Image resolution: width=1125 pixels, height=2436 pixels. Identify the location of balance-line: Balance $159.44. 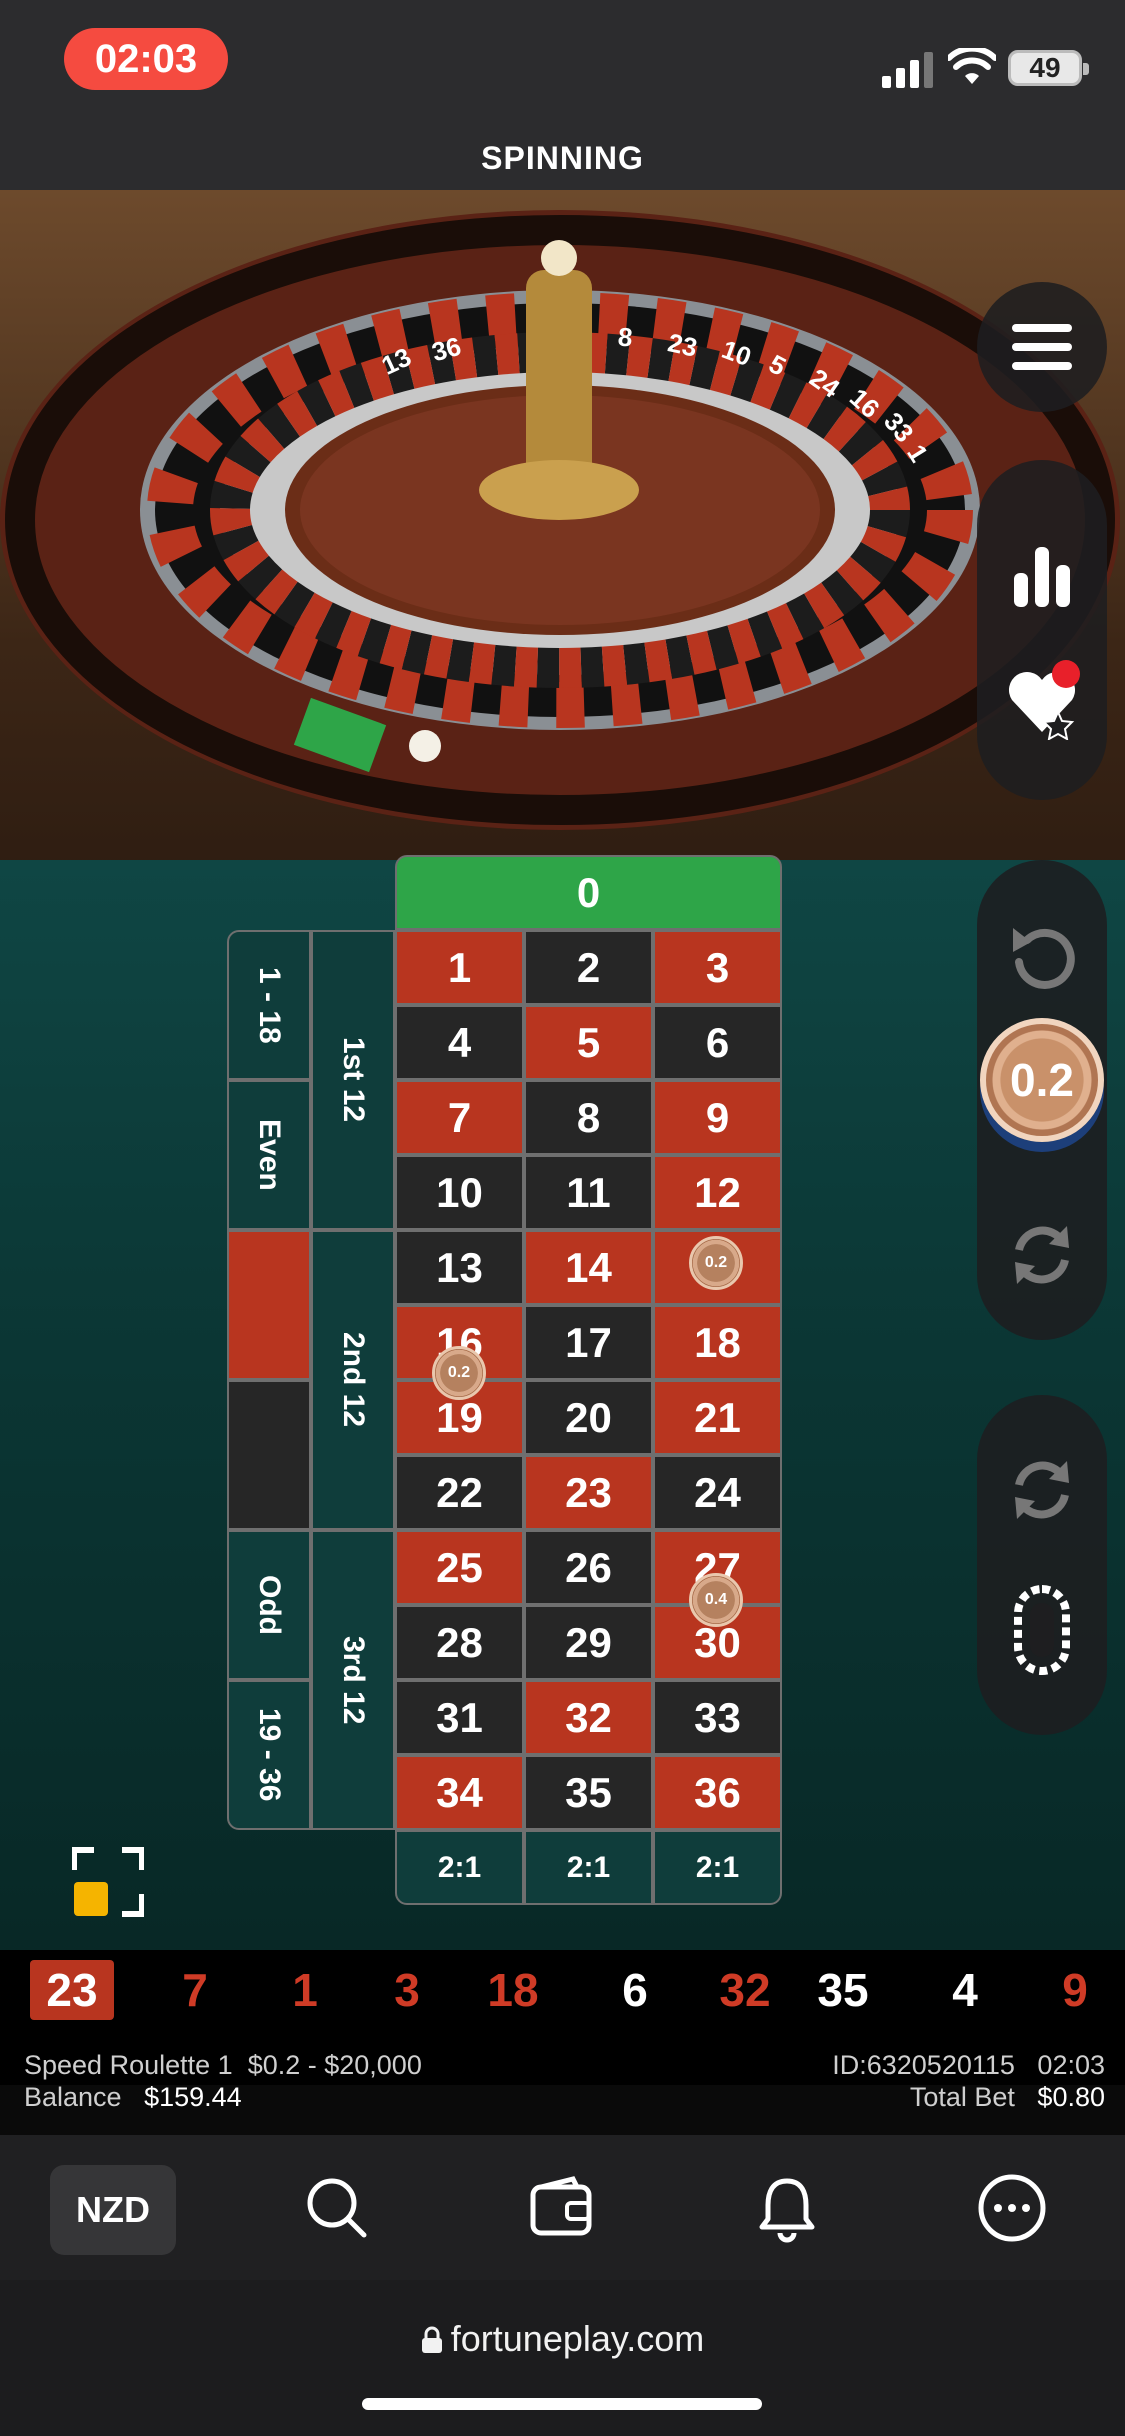
(133, 2097).